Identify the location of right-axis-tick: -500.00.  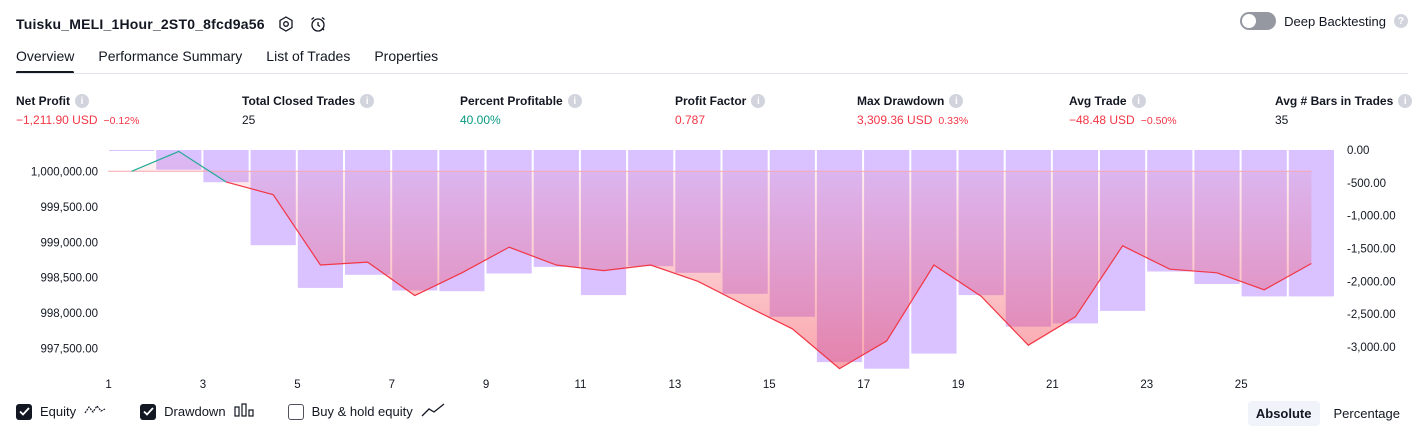
(1366, 184).